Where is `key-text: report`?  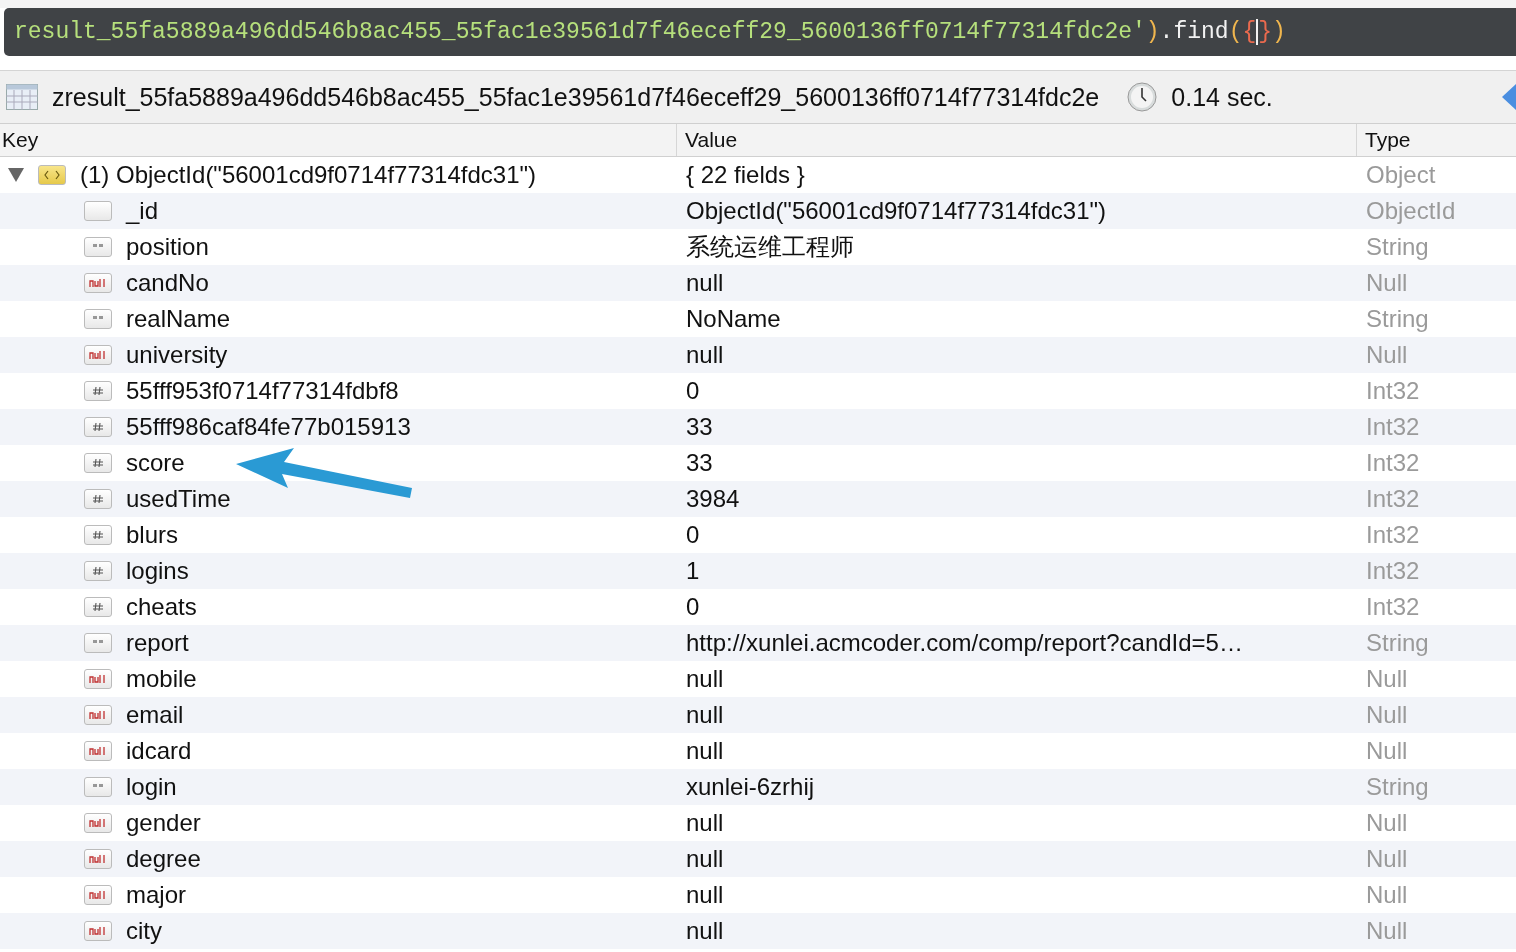
key-text: report is located at coordinates (157, 643).